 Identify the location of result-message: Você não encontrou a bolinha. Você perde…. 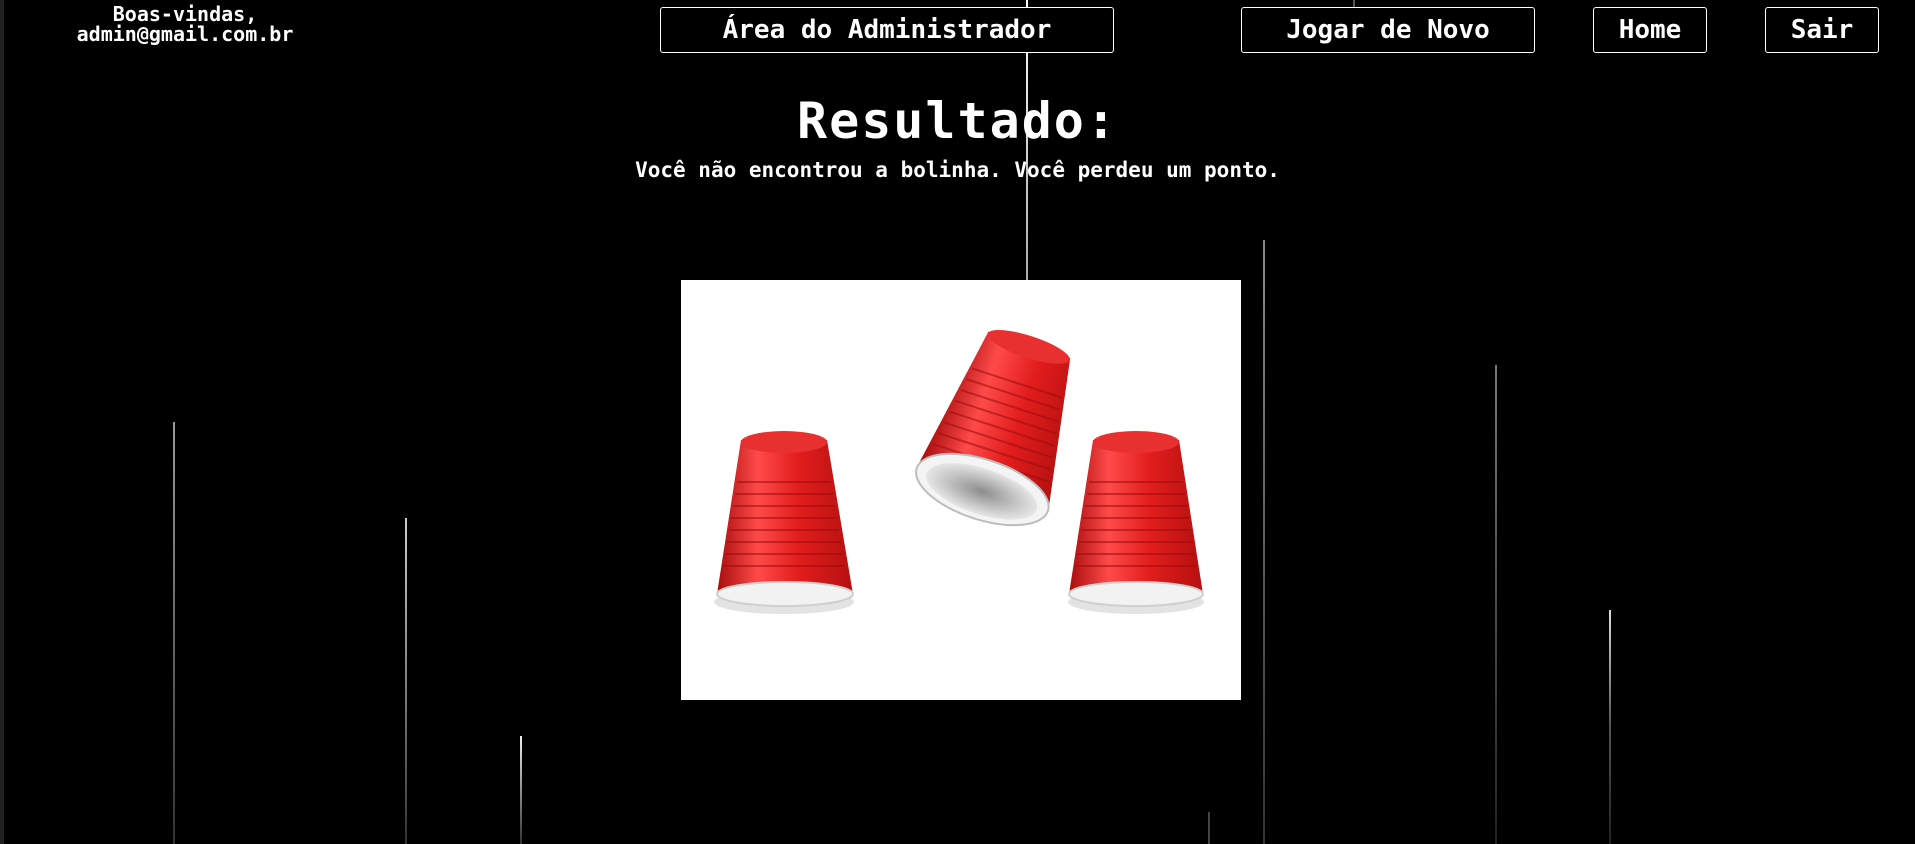
(957, 170).